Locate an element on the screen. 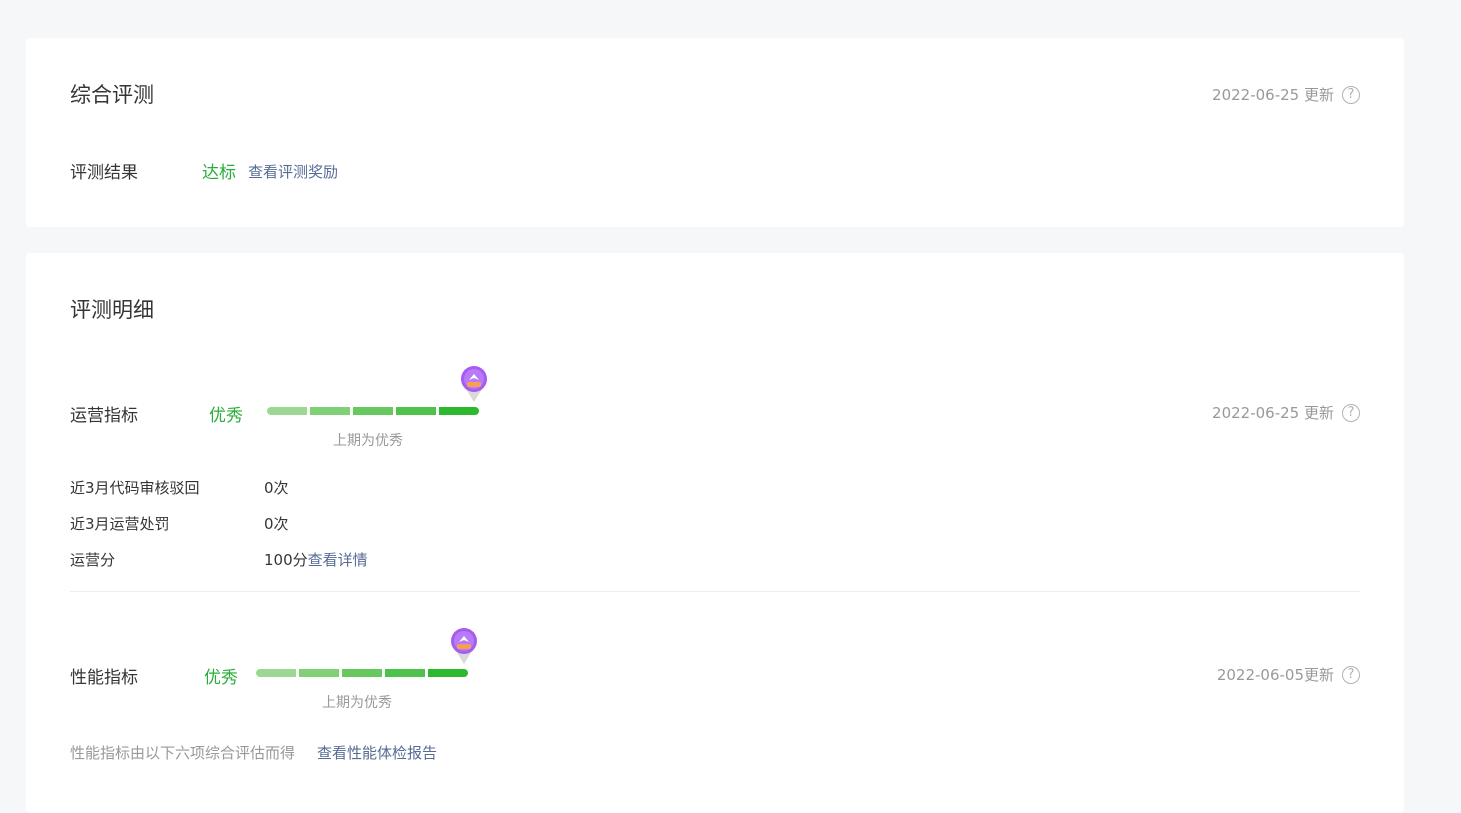  overall-updated: 2022-06-25 更新 ? is located at coordinates (1286, 94).